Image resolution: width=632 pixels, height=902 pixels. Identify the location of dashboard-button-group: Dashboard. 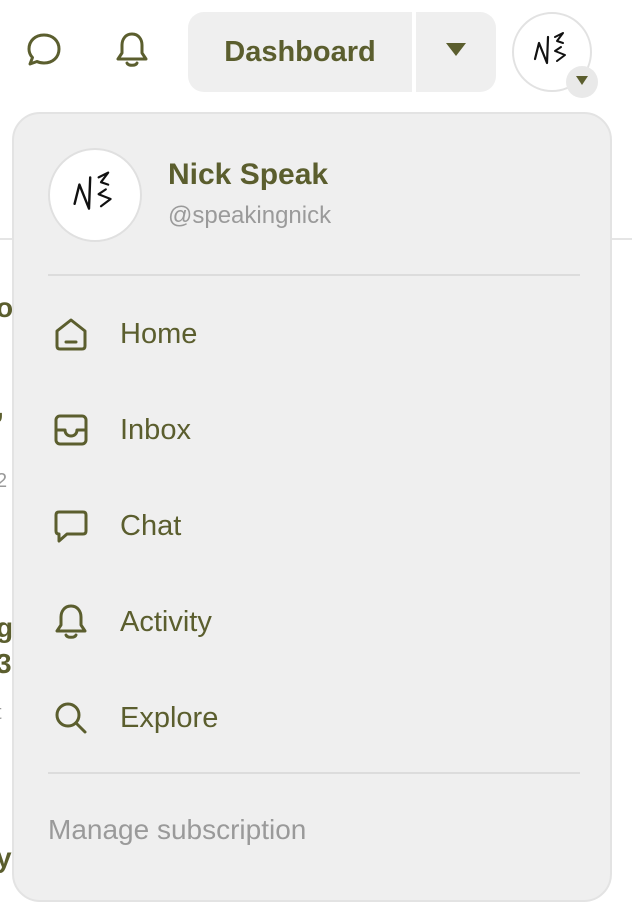
(342, 52).